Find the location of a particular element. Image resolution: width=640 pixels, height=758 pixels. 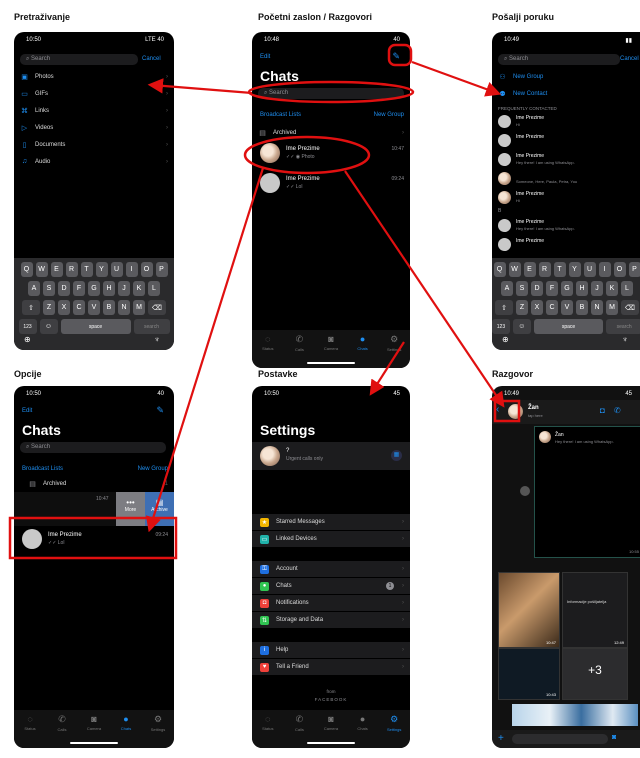

key-emoji: ☺ is located at coordinates (521, 326).